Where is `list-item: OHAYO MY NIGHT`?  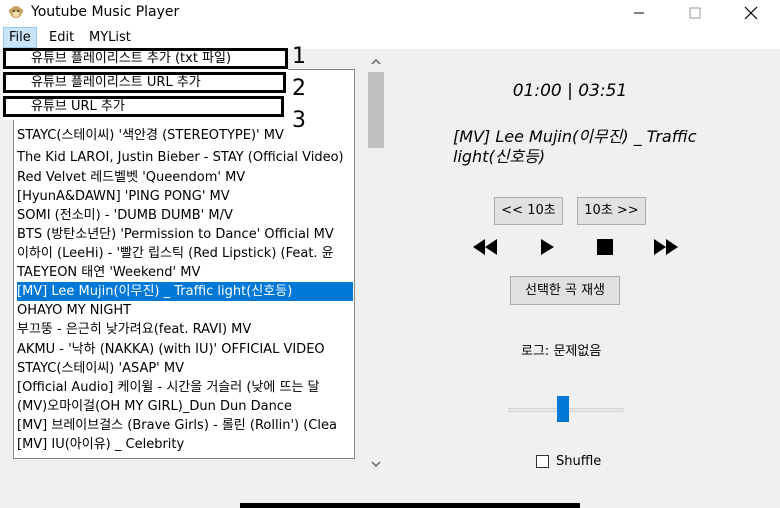
list-item: OHAYO MY NIGHT is located at coordinates (185, 310).